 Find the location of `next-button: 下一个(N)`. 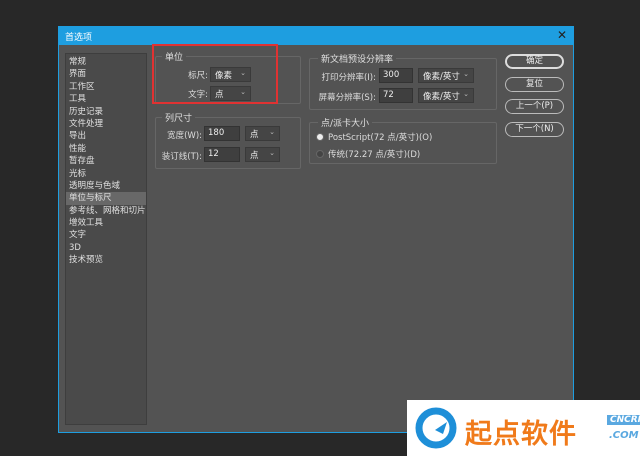

next-button: 下一个(N) is located at coordinates (534, 129).